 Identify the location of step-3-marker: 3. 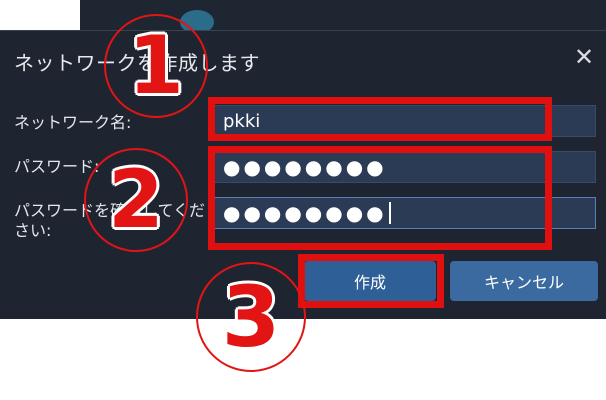
(251, 317).